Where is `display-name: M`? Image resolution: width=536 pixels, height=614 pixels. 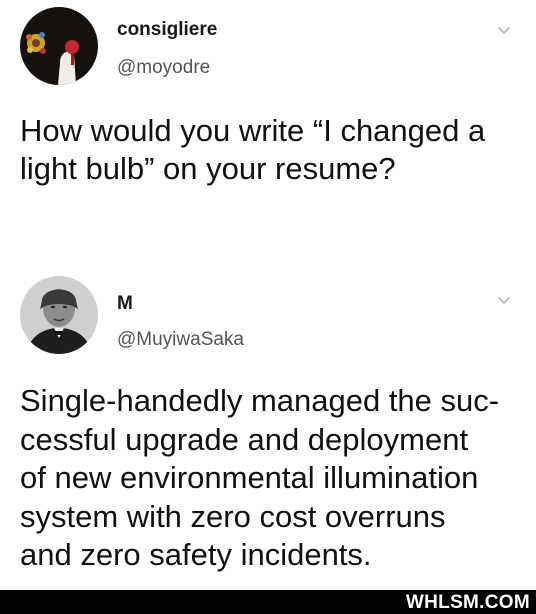
display-name: M is located at coordinates (125, 304).